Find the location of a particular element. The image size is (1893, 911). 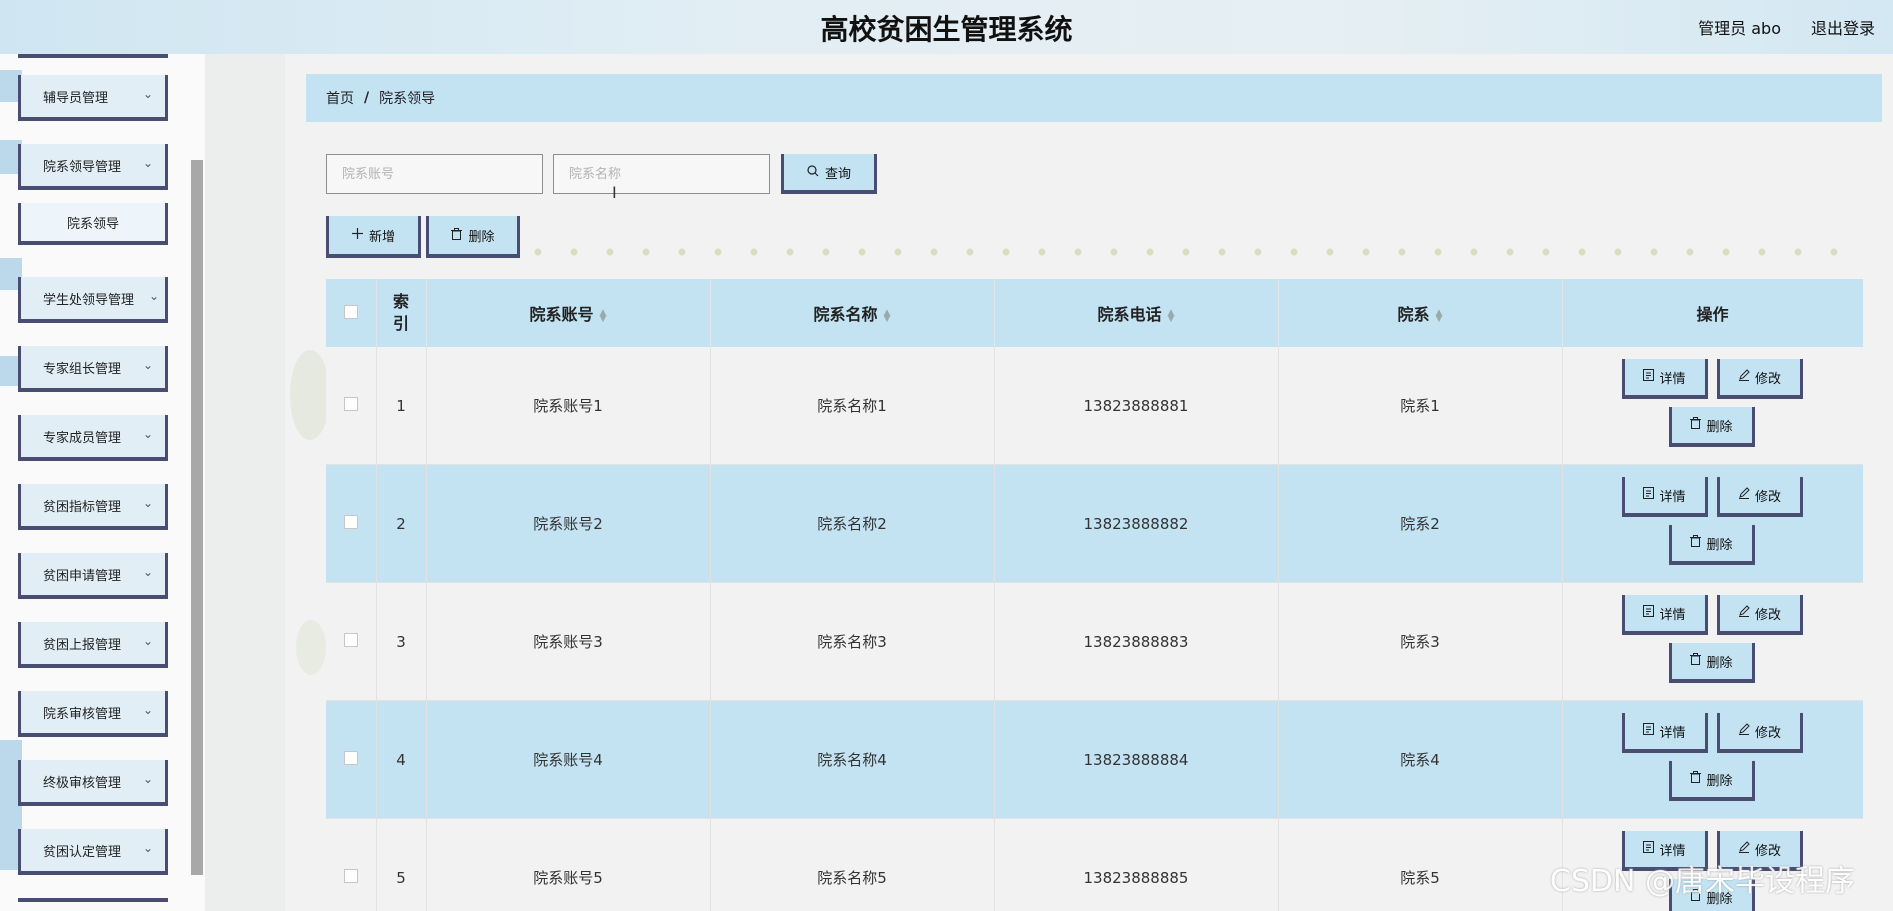

actions-cell: 详情 修改 删除 is located at coordinates (1712, 759).